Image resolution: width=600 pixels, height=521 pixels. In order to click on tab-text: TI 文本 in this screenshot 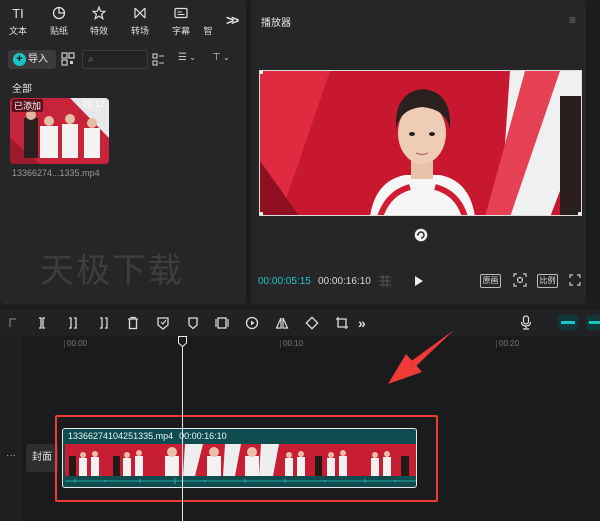, I will do `click(18, 22)`.